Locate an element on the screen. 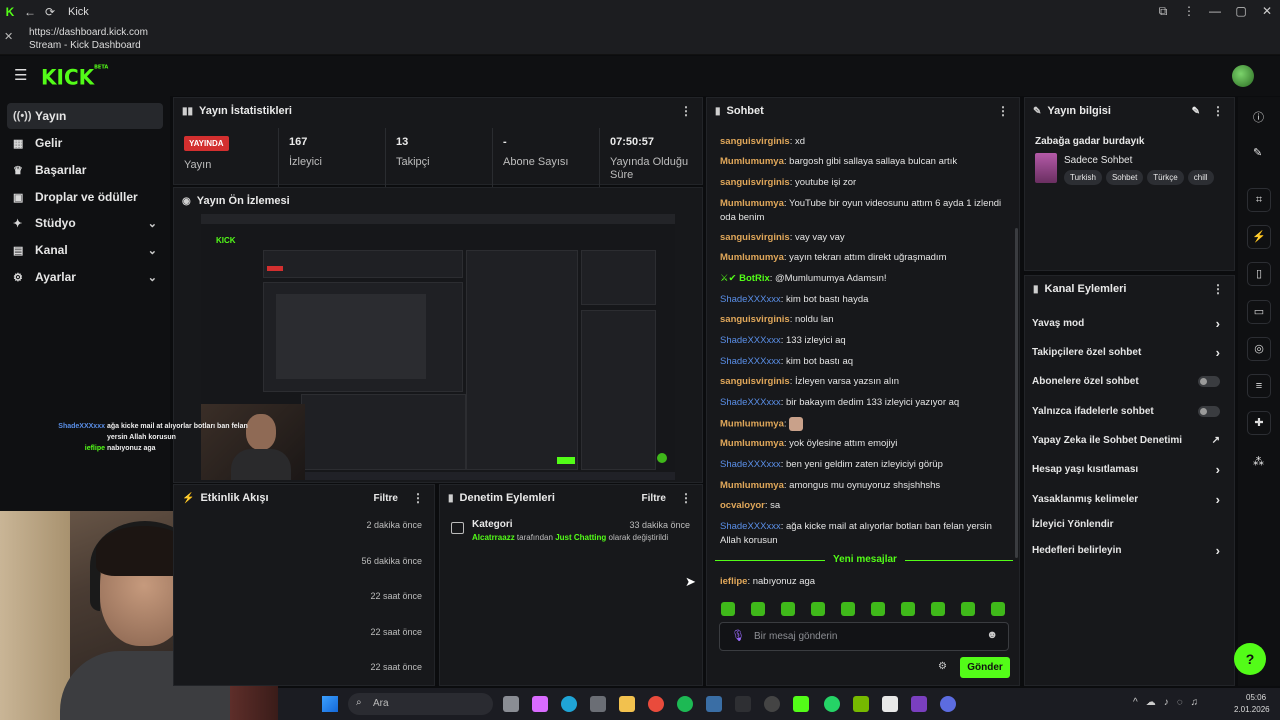  action-ai-moderation: Yapay Zeka ile Sohbet Denetimi ↗ is located at coordinates (1130, 440).